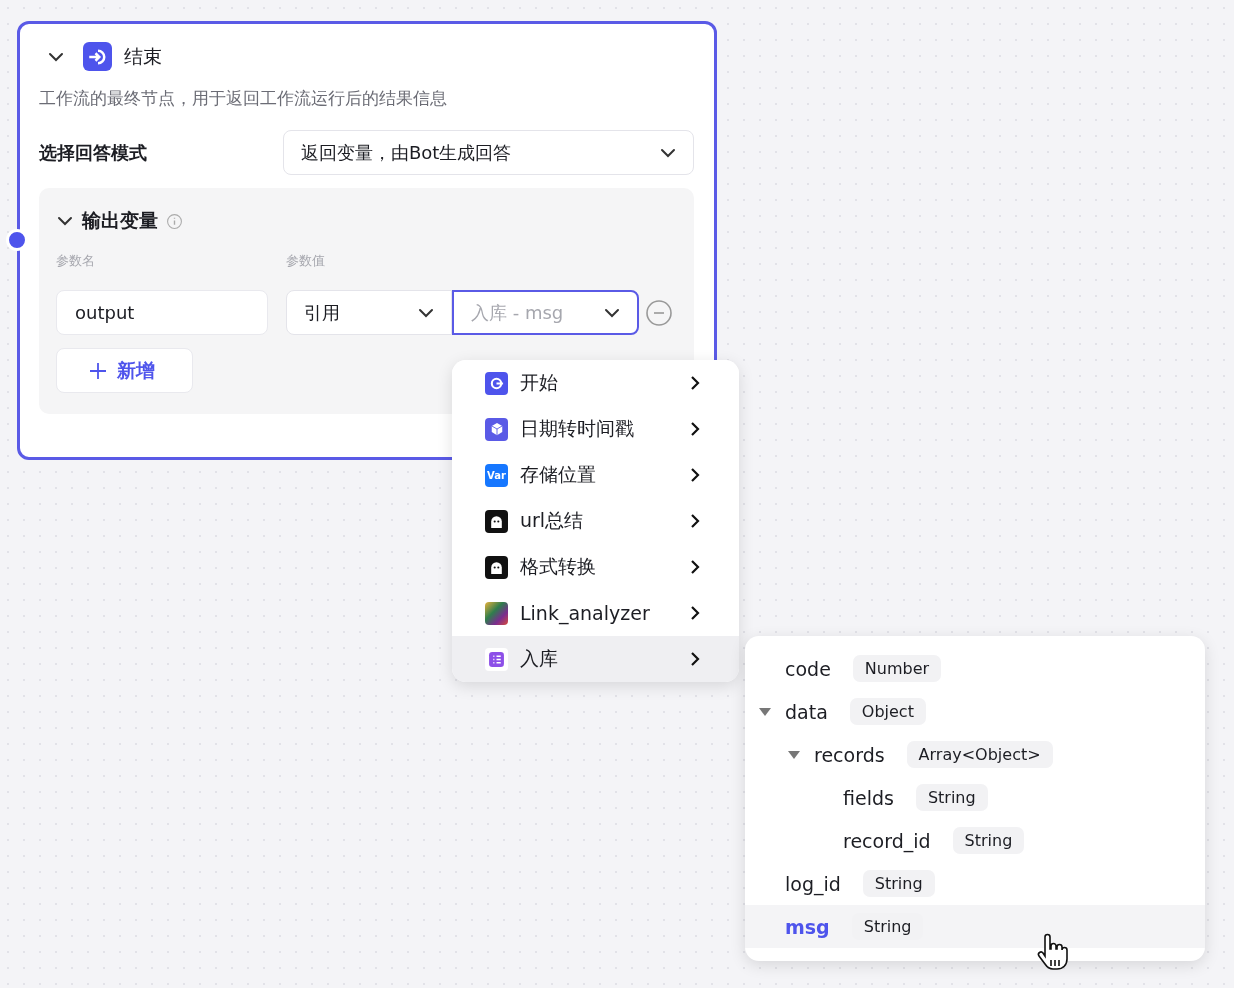 This screenshot has height=988, width=1234. What do you see at coordinates (595, 383) in the screenshot?
I see `node-menu-item: 开始` at bounding box center [595, 383].